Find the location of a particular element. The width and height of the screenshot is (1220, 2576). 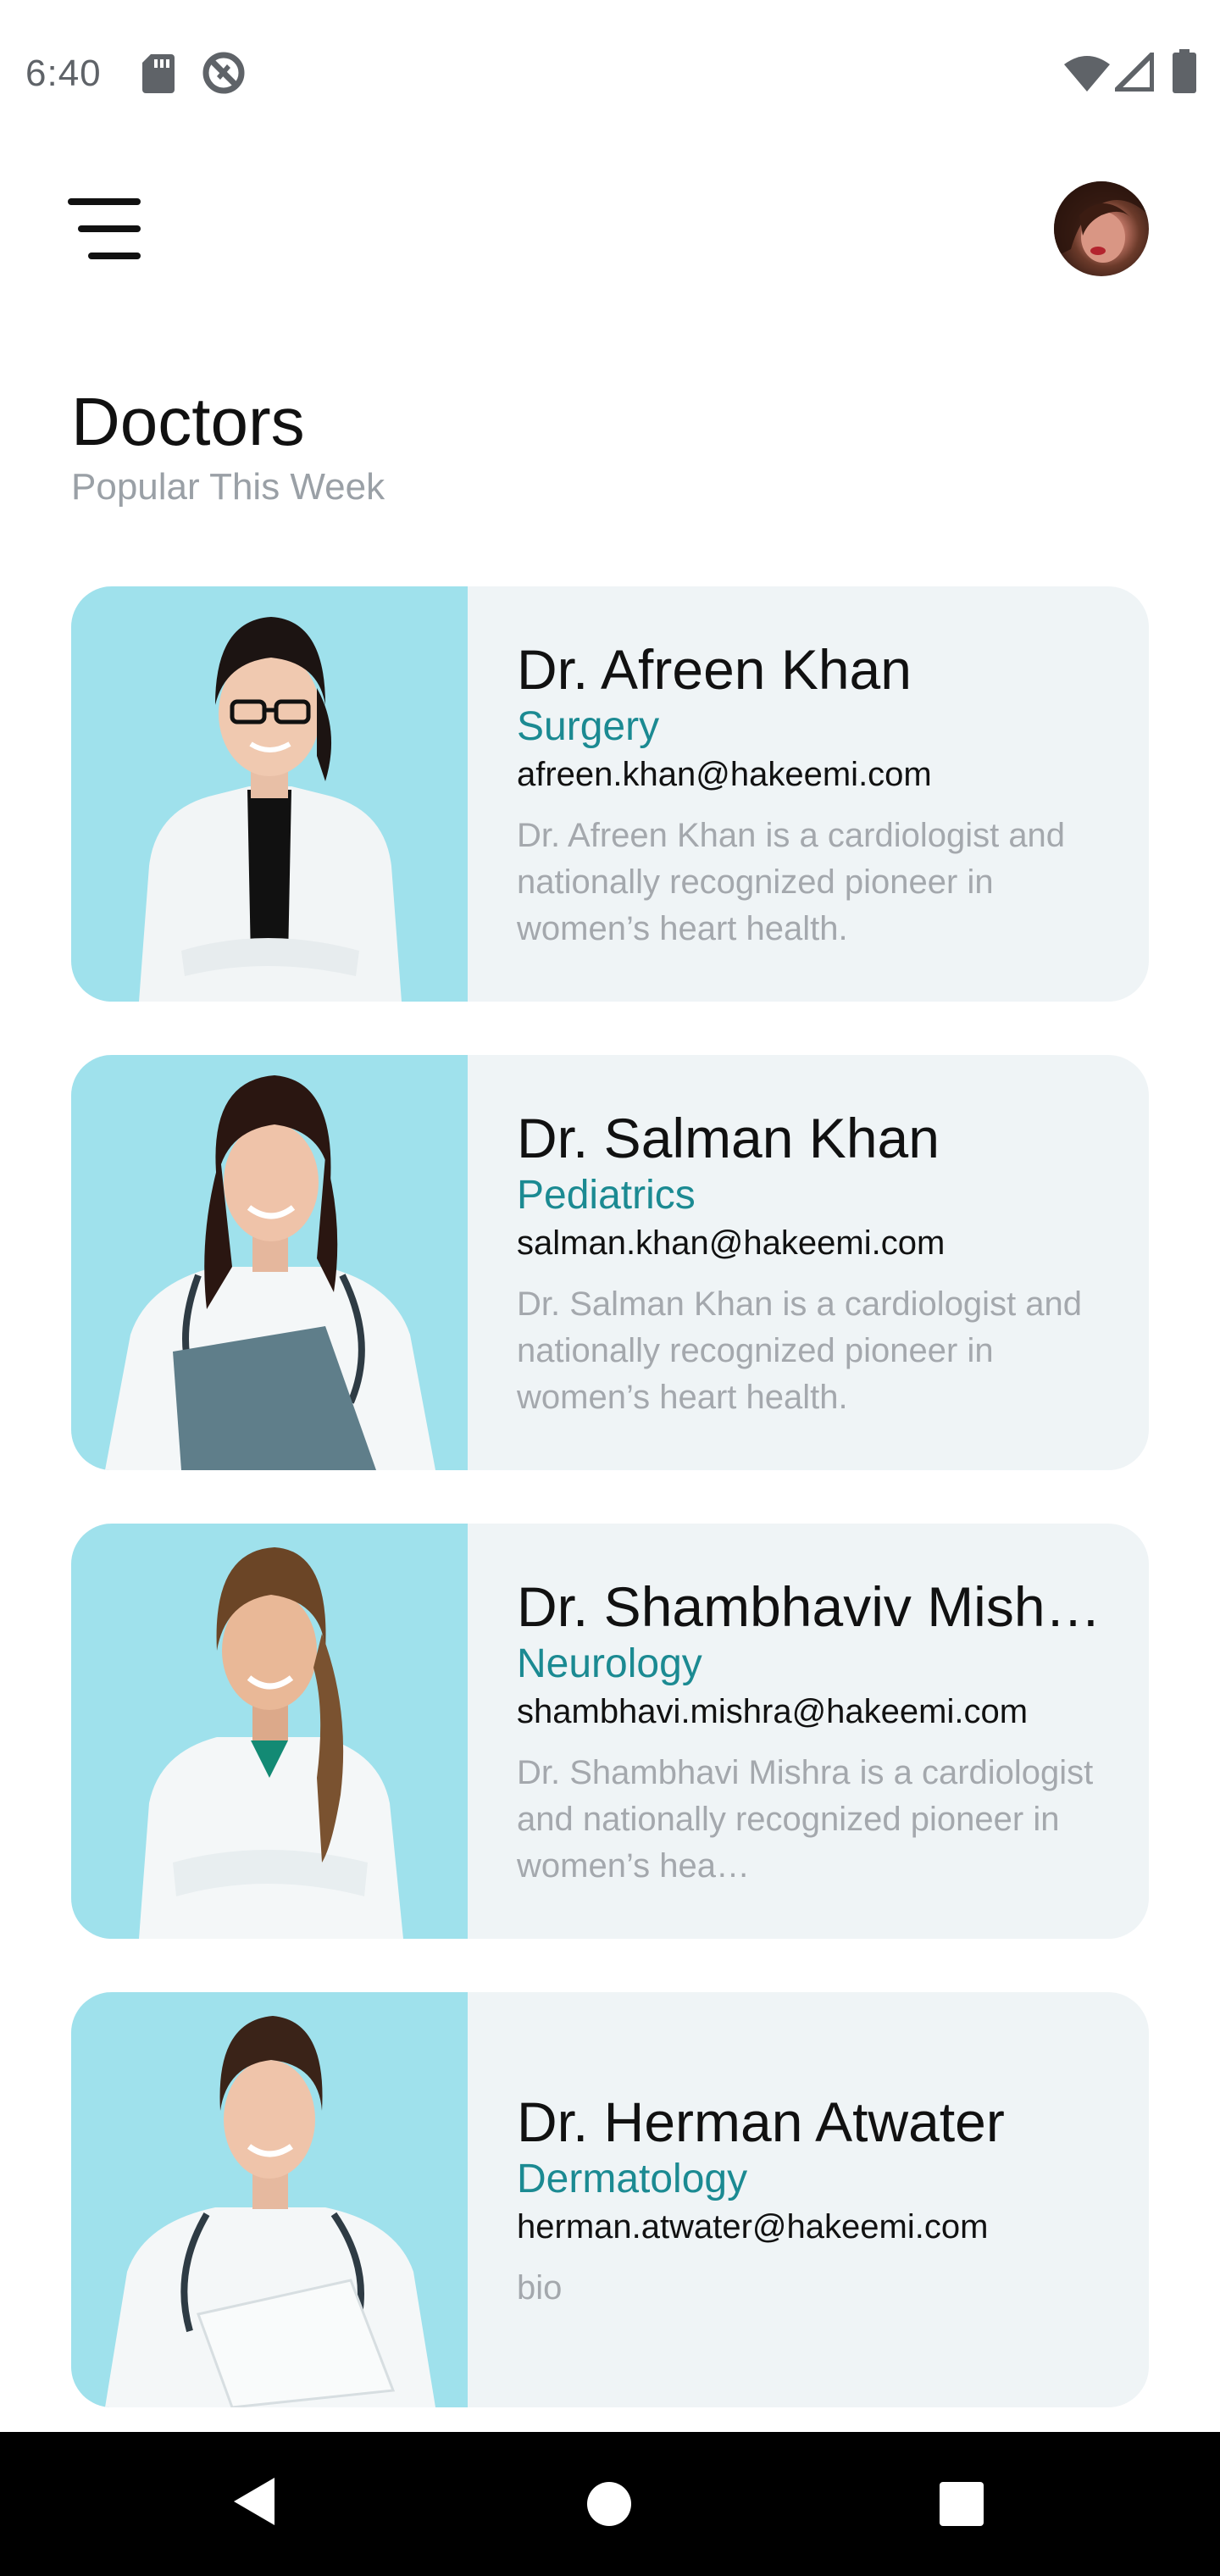

battery-icon is located at coordinates (1184, 71).